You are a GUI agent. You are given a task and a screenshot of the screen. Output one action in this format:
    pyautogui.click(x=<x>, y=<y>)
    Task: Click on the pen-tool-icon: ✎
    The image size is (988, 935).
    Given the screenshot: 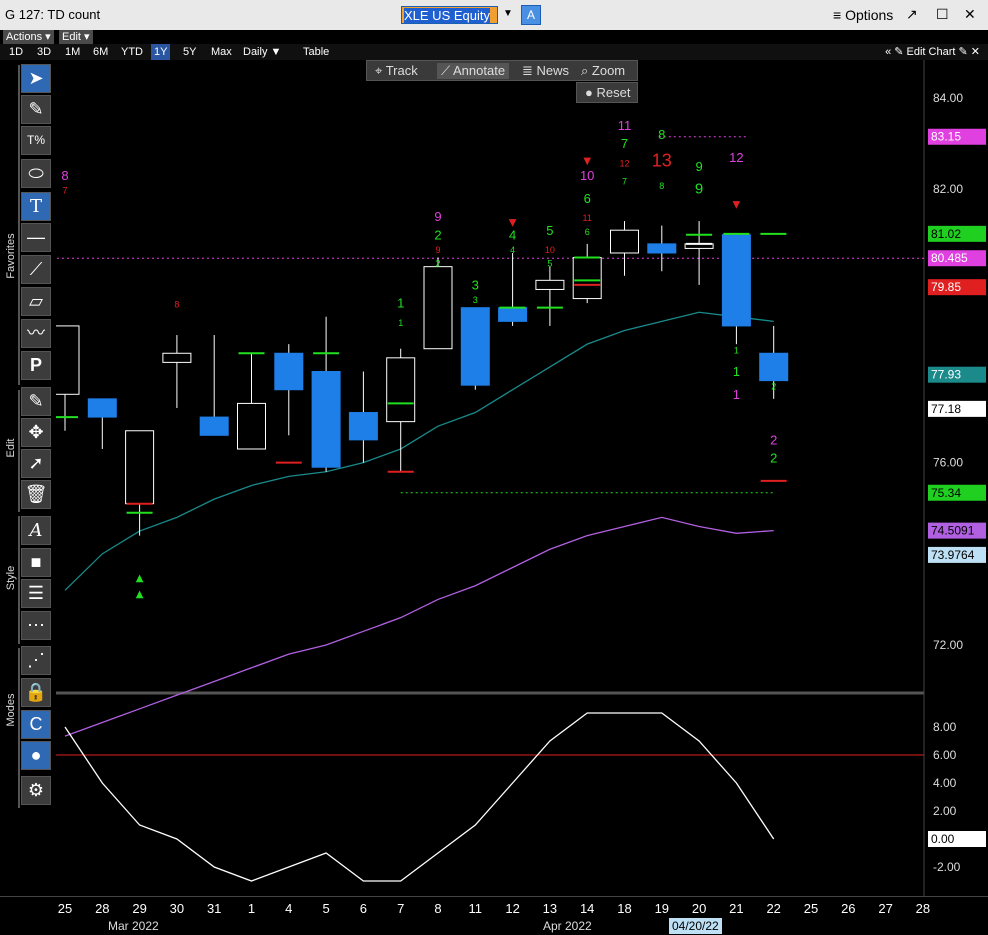 What is the action you would take?
    pyautogui.click(x=36, y=109)
    